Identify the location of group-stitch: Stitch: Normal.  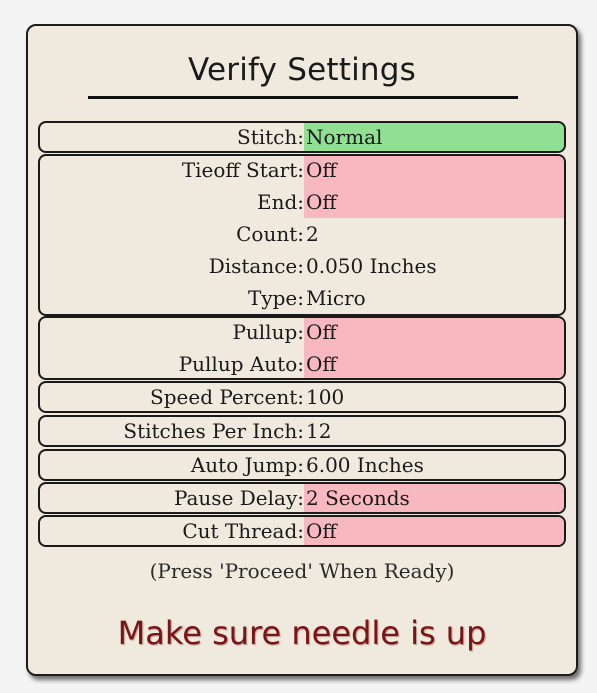
(302, 137).